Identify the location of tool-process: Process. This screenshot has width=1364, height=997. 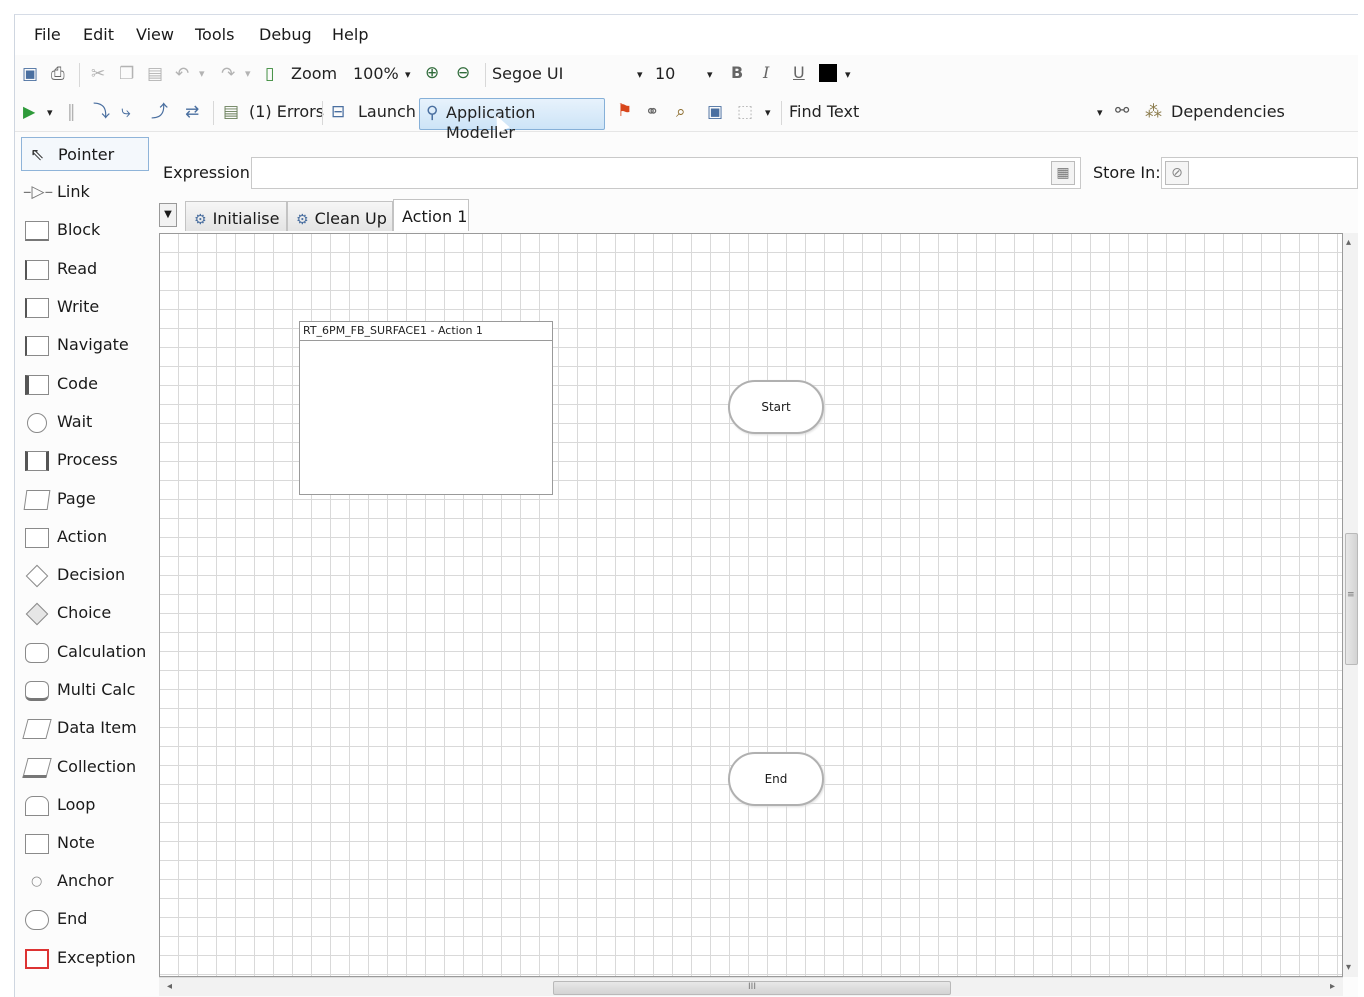
(85, 460).